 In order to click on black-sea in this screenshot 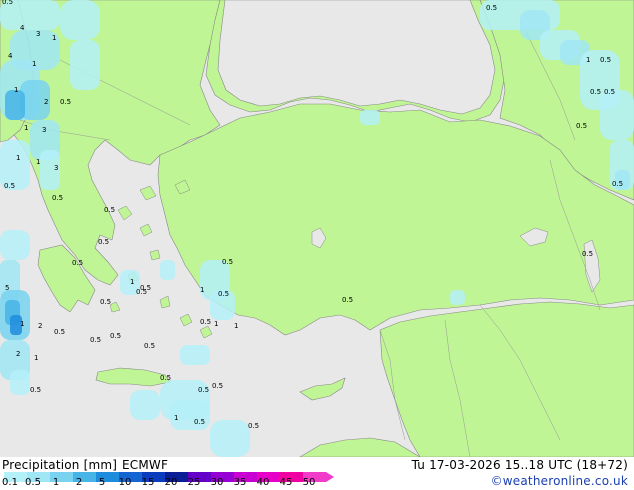, I will do `click(356, 57)`.